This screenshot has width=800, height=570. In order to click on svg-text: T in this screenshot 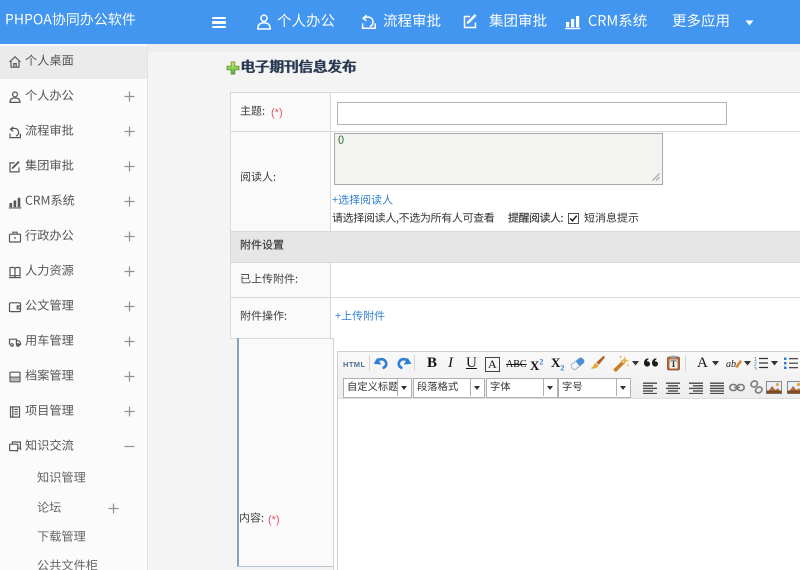, I will do `click(673, 364)`.